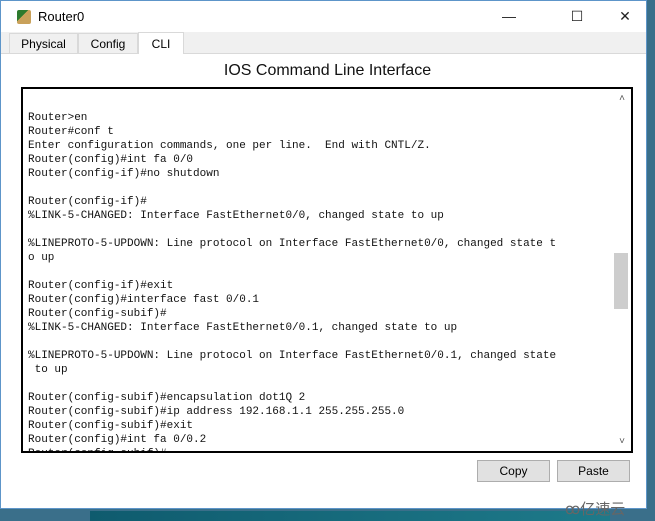  I want to click on terminal-line: Router>en, so click(58, 118).